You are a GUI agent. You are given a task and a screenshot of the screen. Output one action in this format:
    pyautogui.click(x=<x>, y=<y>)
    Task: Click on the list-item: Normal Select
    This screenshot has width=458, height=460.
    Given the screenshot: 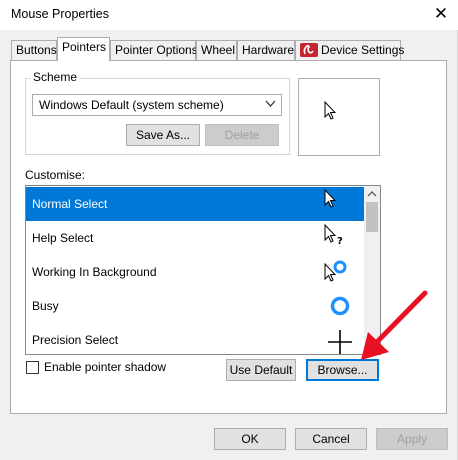 What is the action you would take?
    pyautogui.click(x=195, y=204)
    